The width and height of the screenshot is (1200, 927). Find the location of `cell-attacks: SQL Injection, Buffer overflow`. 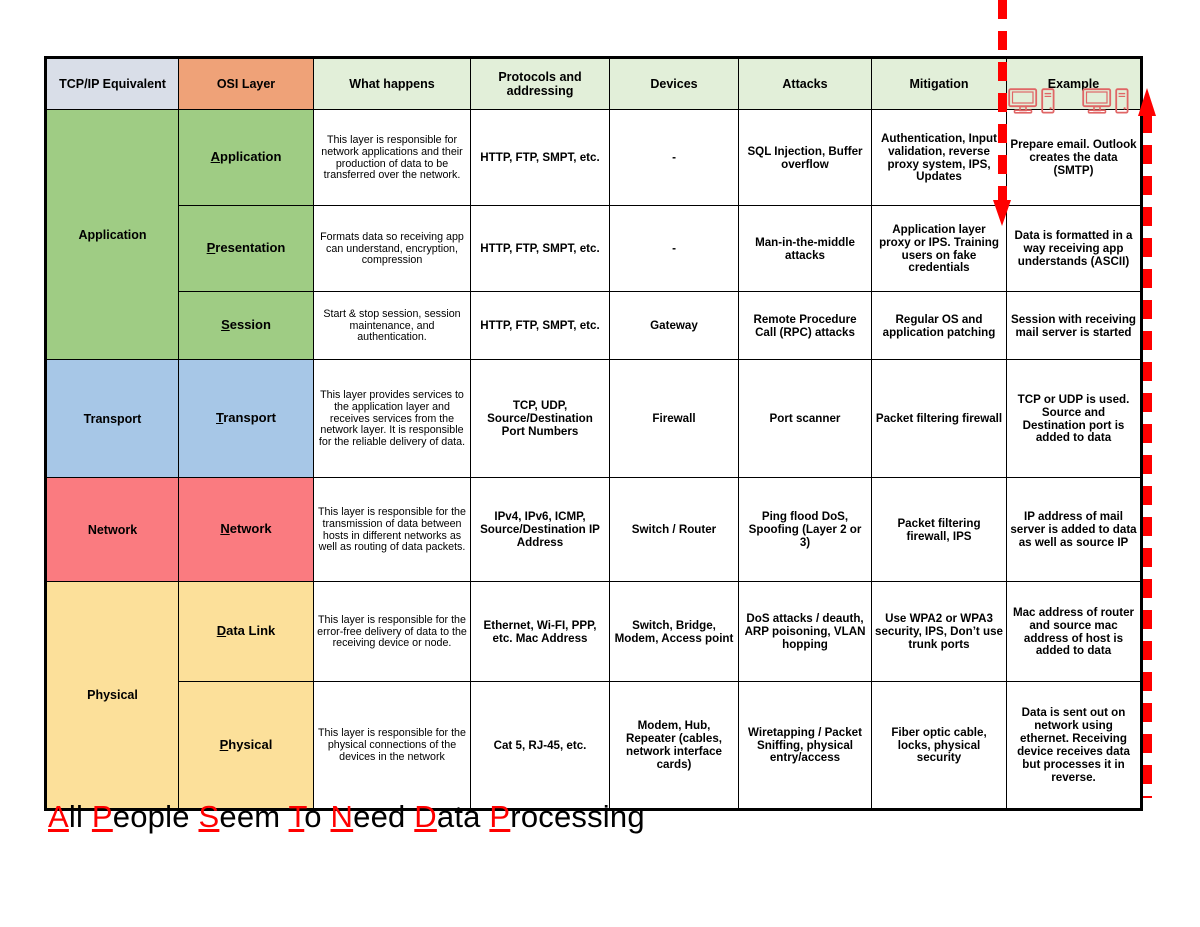

cell-attacks: SQL Injection, Buffer overflow is located at coordinates (805, 157).